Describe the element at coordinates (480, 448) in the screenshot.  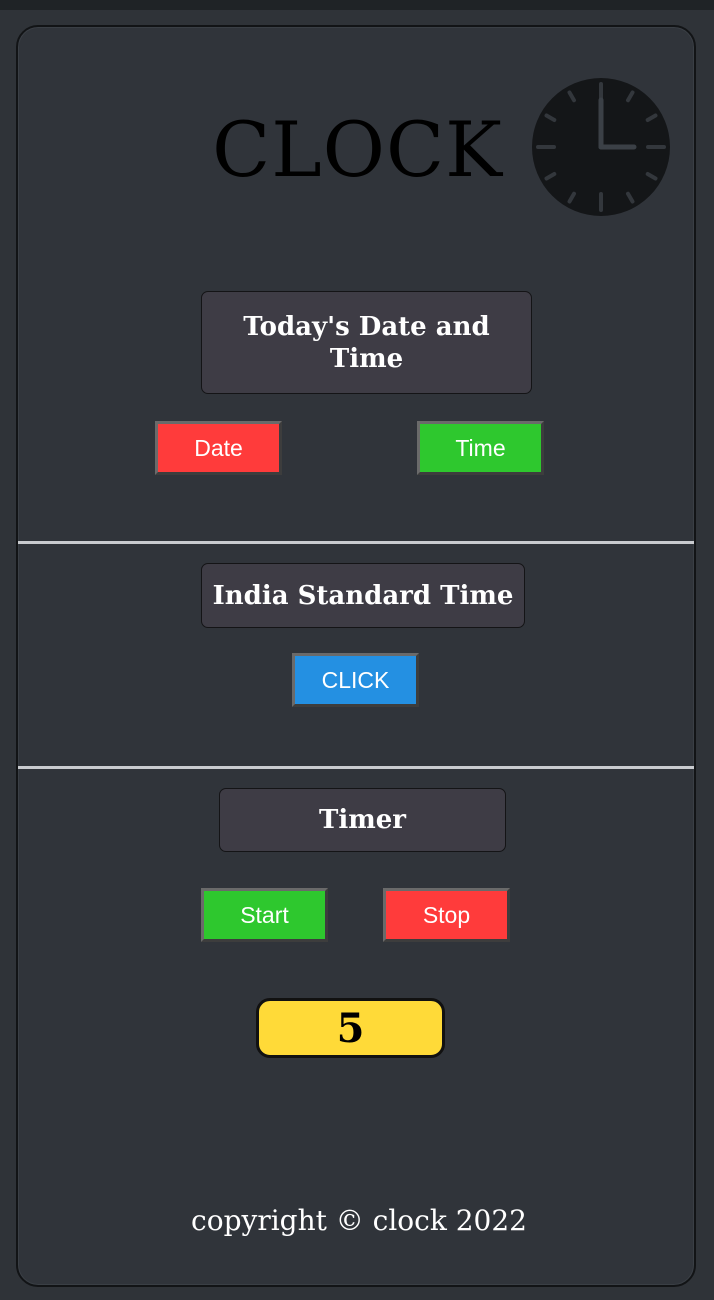
I see `time-button: Time` at that location.